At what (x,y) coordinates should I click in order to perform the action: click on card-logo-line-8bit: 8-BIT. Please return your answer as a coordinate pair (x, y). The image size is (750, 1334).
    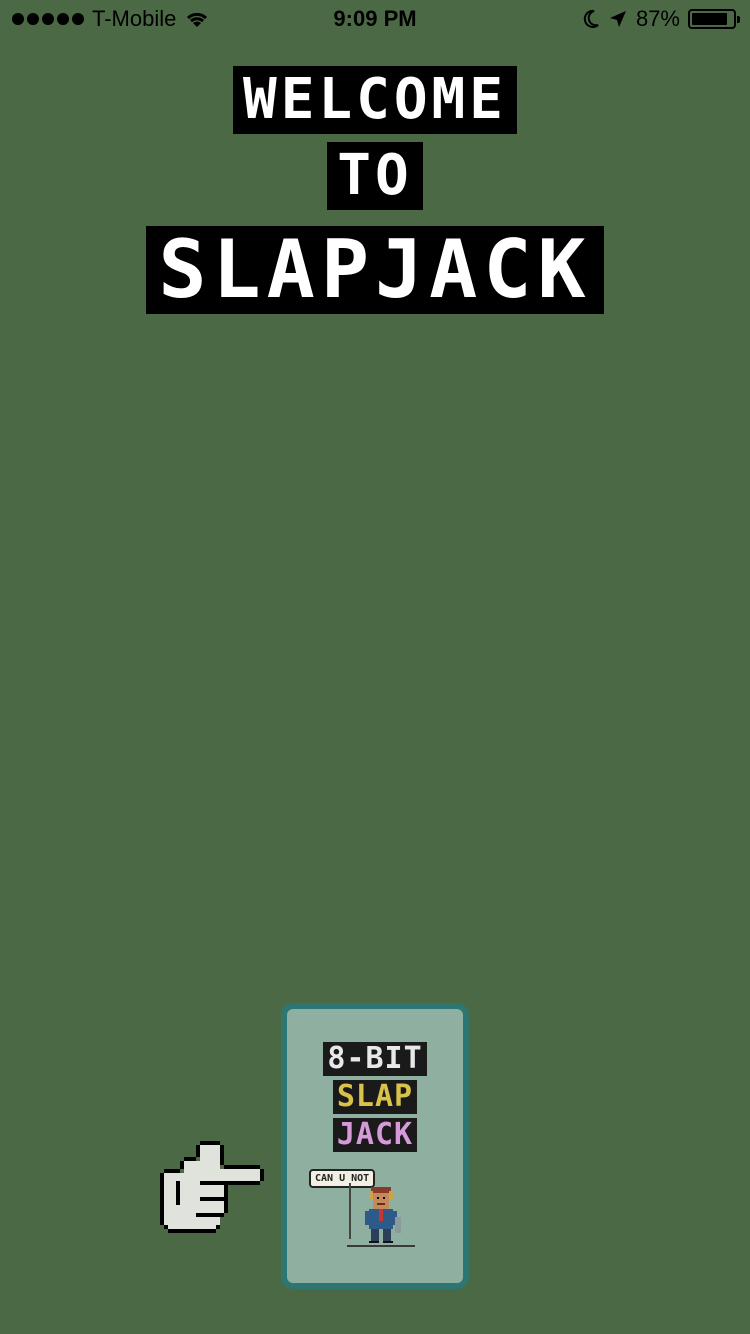
    Looking at the image, I should click on (375, 1059).